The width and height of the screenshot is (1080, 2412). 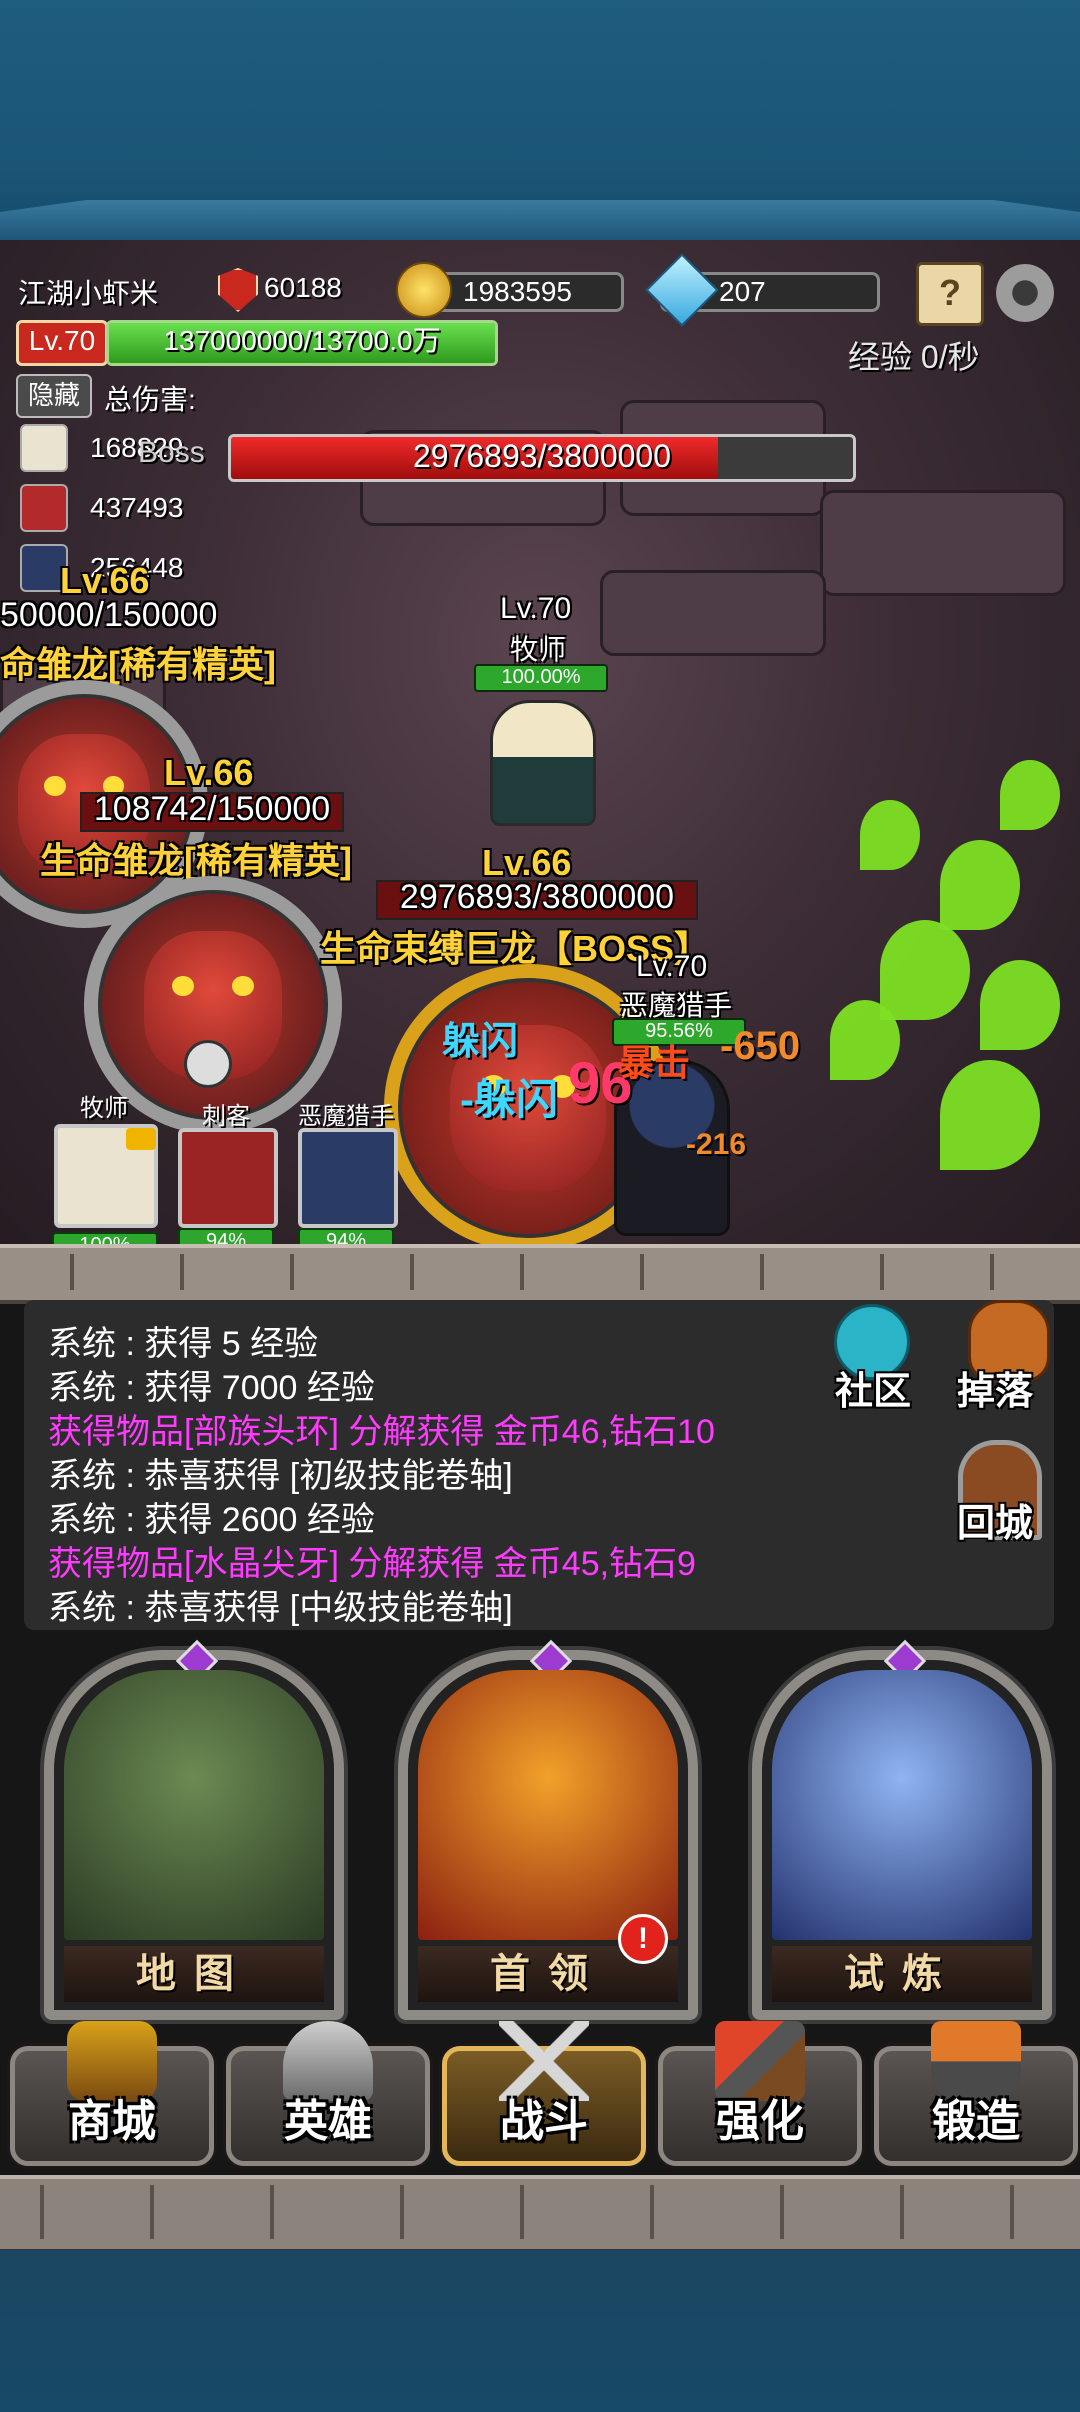 I want to click on portal-trial: 试炼, so click(x=902, y=1829).